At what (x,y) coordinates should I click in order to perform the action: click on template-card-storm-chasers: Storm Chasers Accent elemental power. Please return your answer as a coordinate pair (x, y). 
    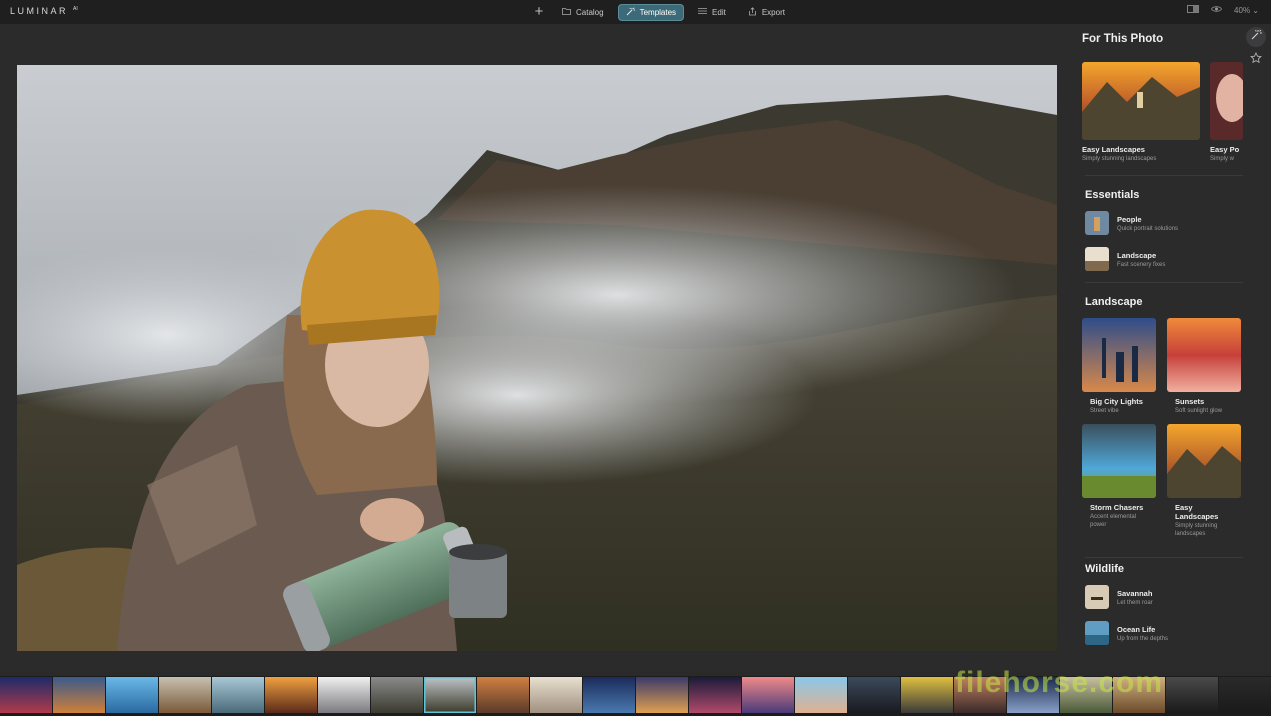
    Looking at the image, I should click on (1119, 476).